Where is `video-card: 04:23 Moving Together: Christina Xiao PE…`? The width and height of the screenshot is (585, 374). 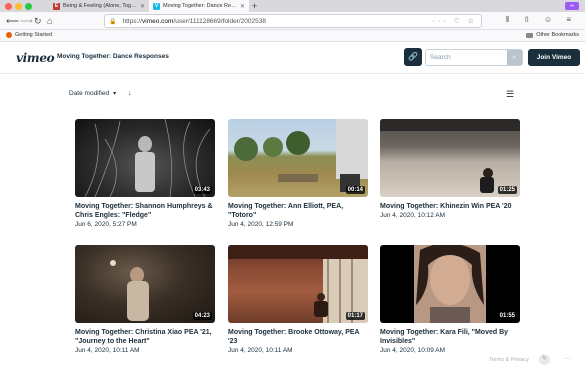 video-card: 04:23 Moving Together: Christina Xiao PE… is located at coordinates (145, 299).